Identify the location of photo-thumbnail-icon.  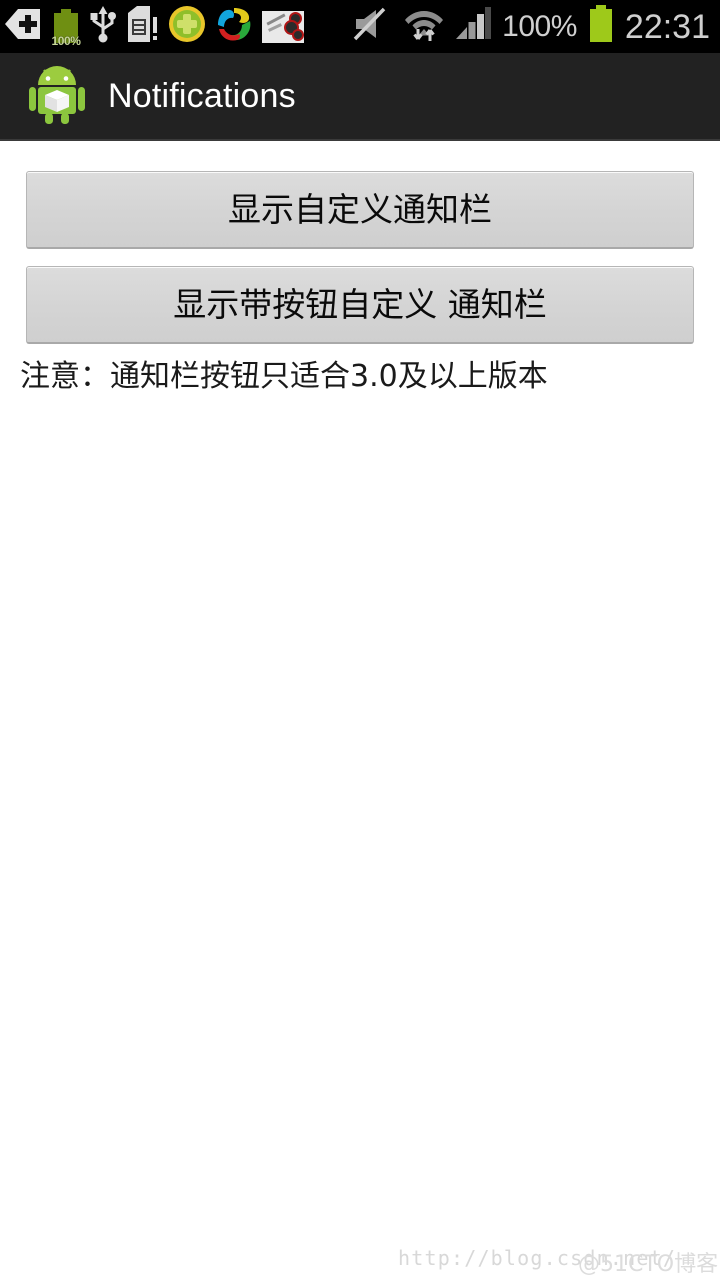
(283, 26).